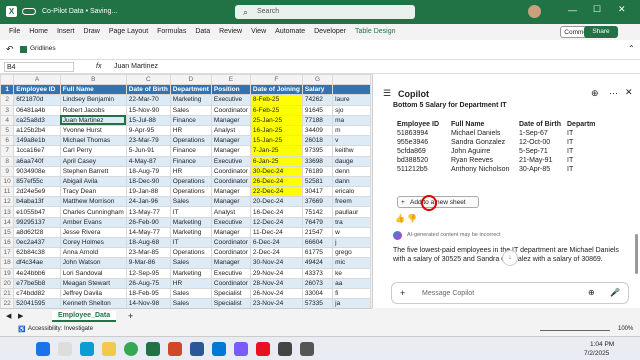 Image resolution: width=640 pixels, height=360 pixels. Describe the element at coordinates (7, 263) in the screenshot. I see `row-number: 18` at that location.